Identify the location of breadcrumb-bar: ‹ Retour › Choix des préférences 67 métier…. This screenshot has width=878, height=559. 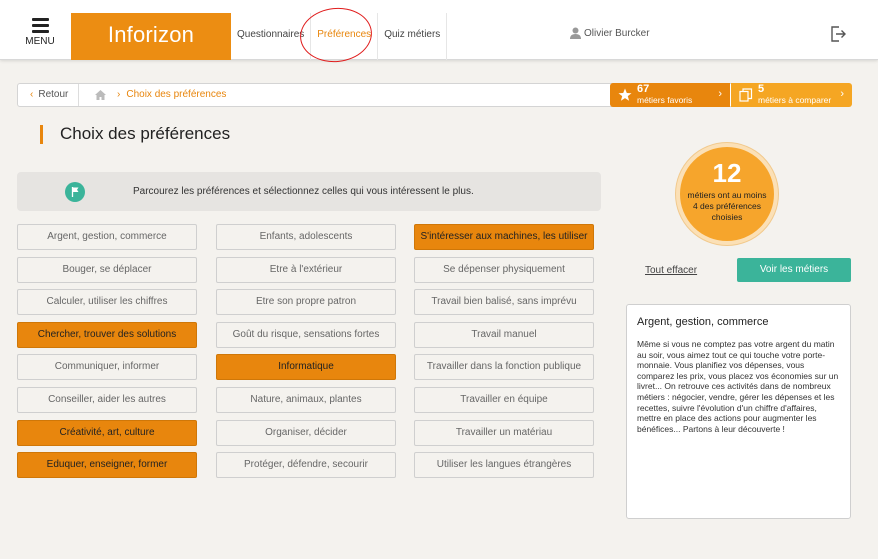
(434, 95).